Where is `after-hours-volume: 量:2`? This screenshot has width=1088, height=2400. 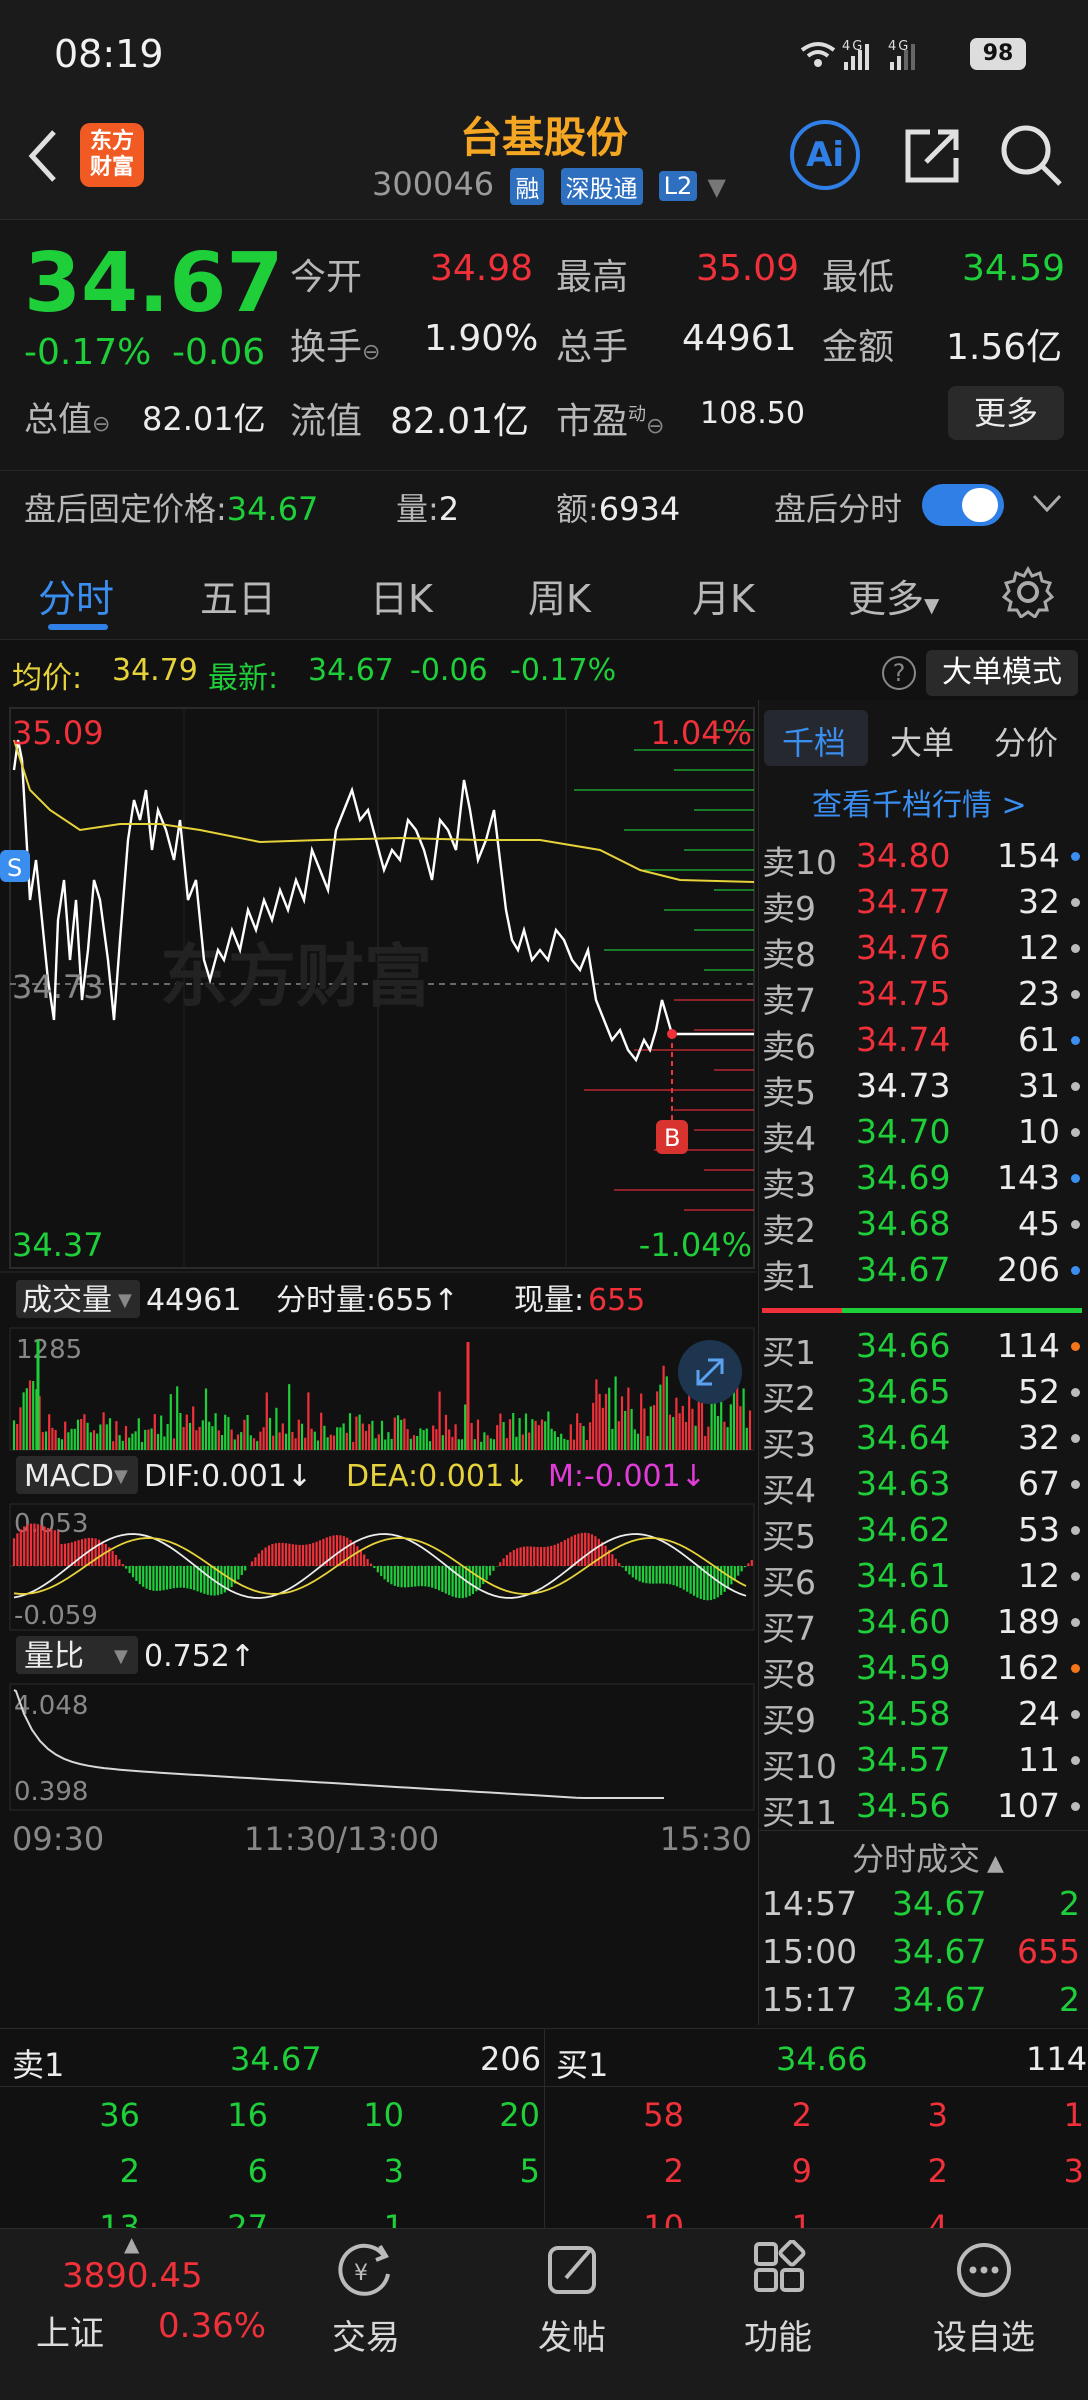 after-hours-volume: 量:2 is located at coordinates (428, 509).